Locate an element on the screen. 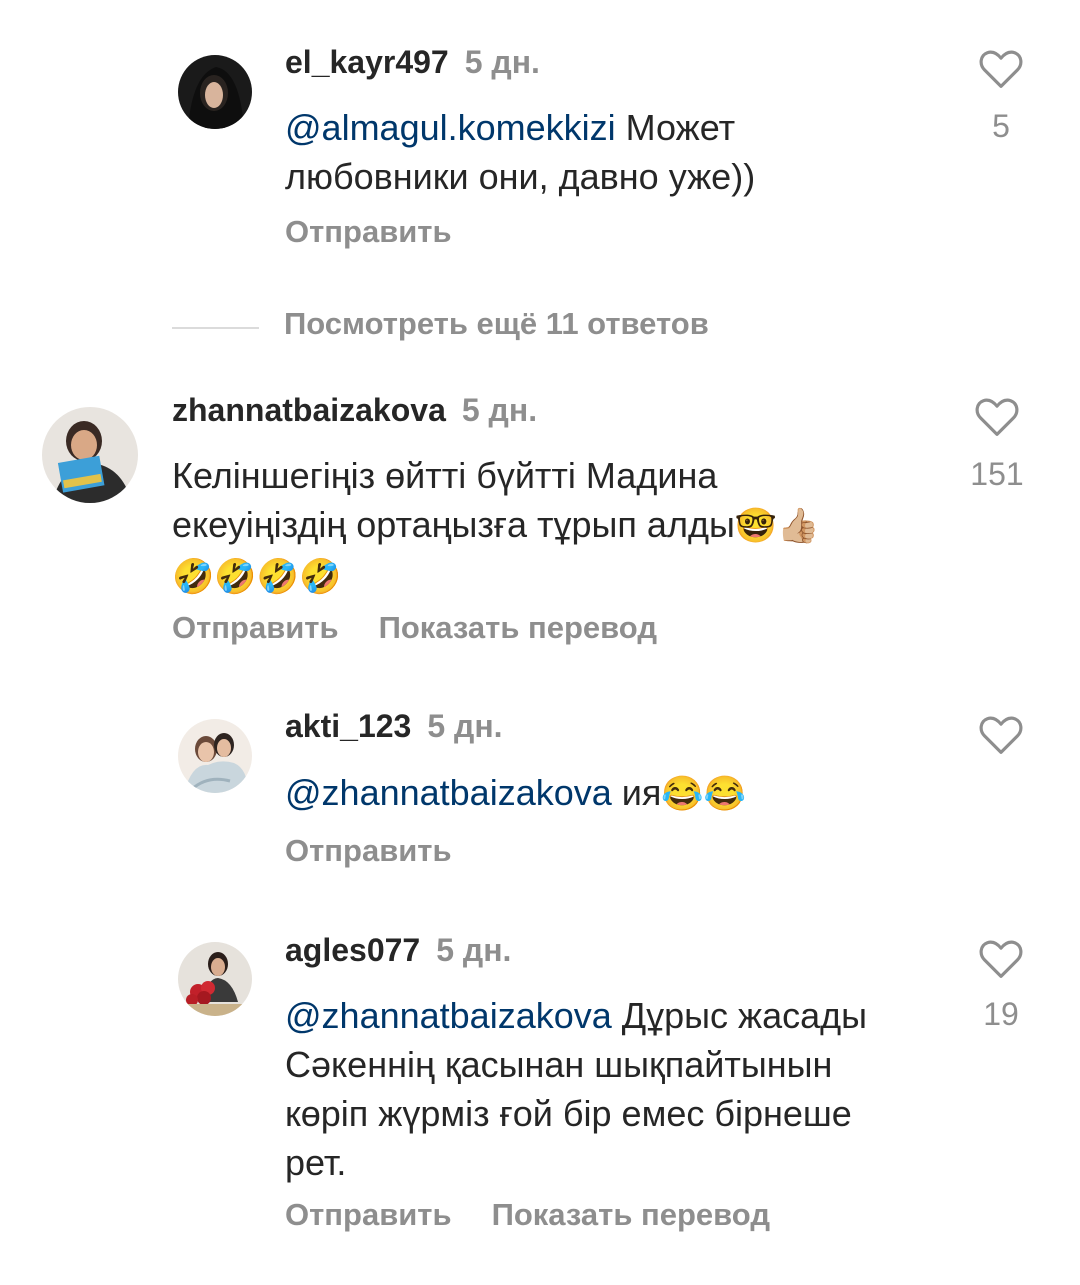 This screenshot has width=1080, height=1285. username: agles077 is located at coordinates (352, 950).